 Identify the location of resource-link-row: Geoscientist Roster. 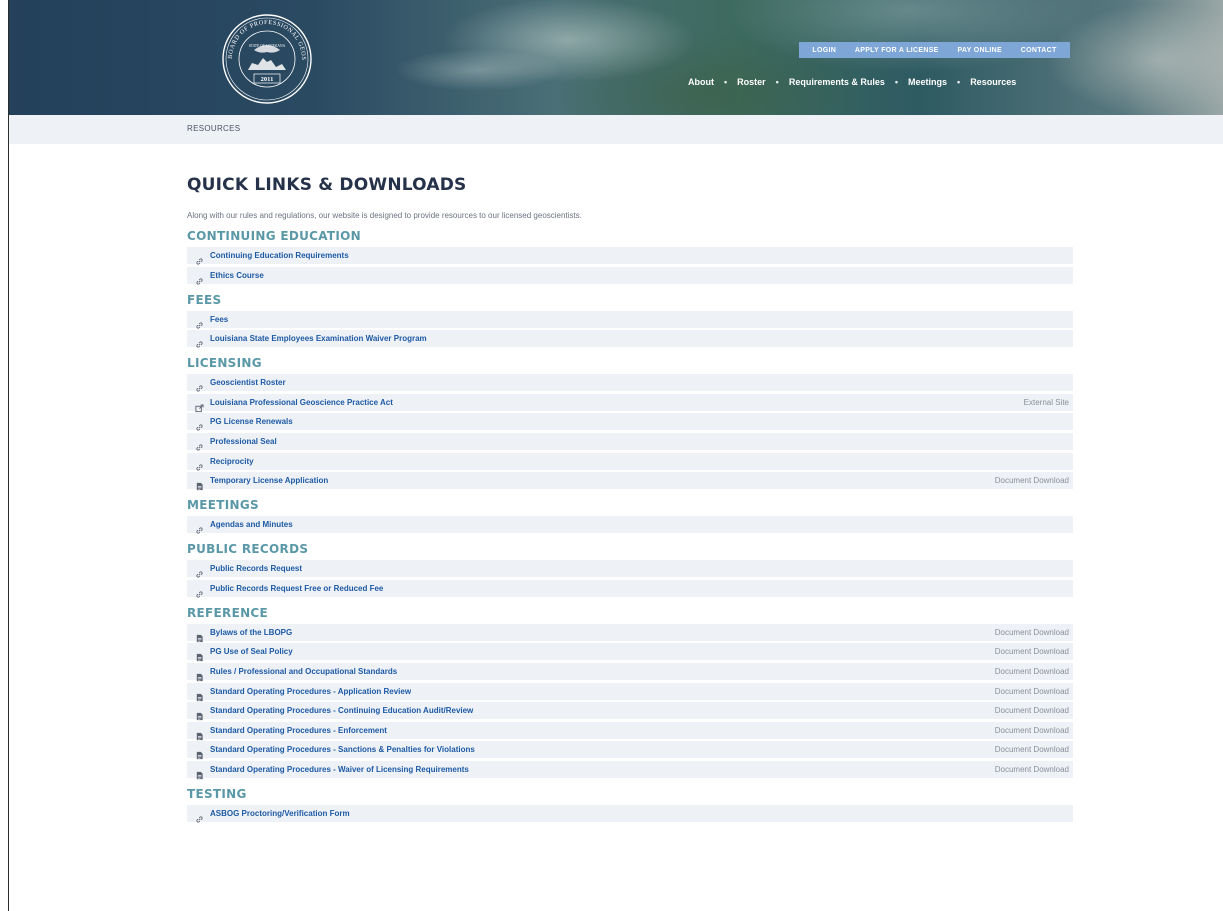
(630, 383).